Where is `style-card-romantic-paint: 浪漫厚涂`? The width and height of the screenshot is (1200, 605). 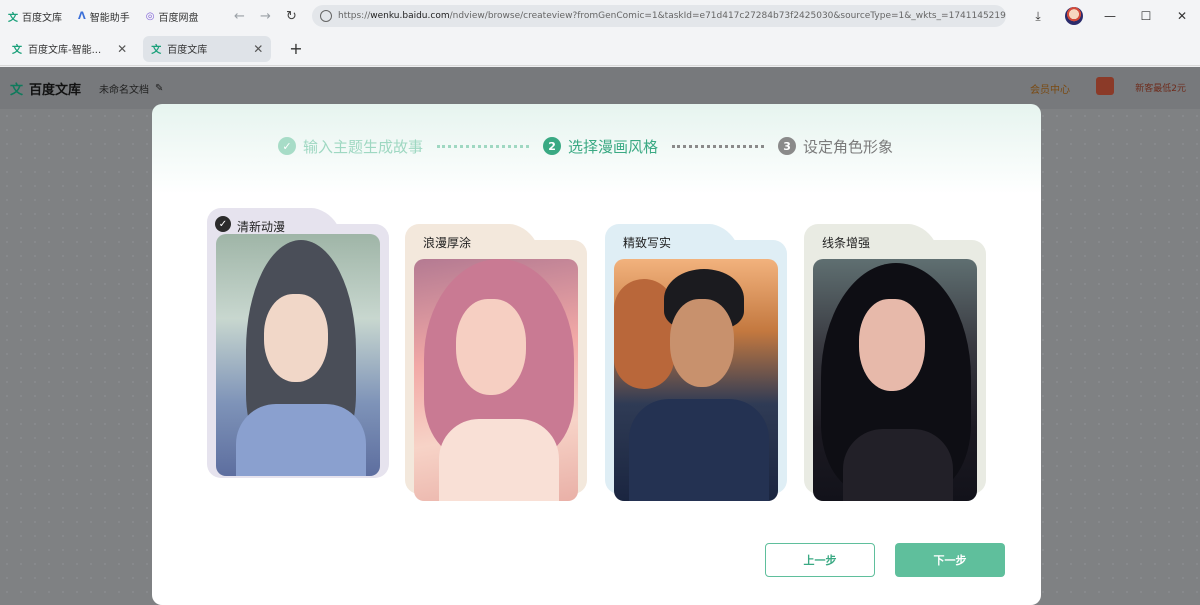
style-card-romantic-paint: 浪漫厚涂 is located at coordinates (496, 362).